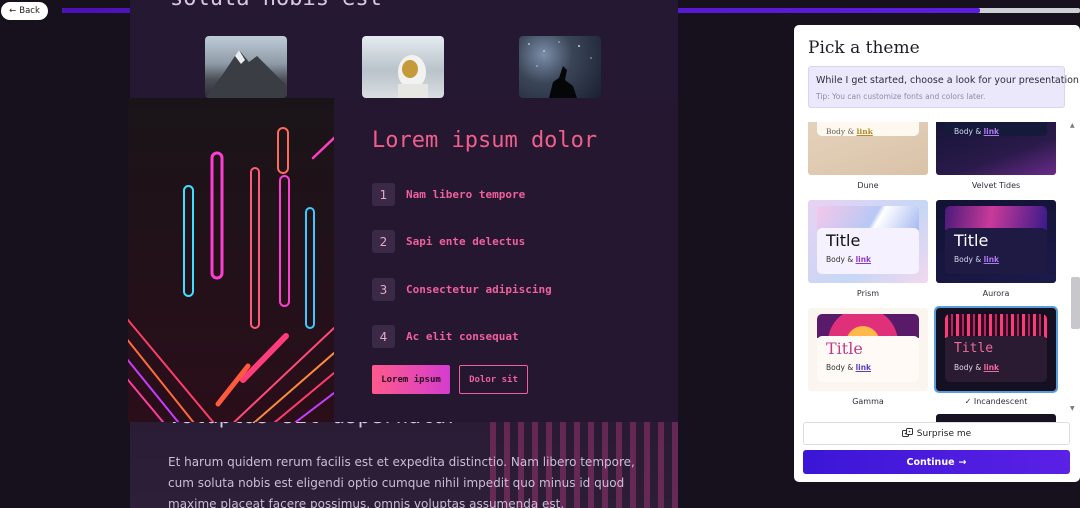  I want to click on arrow-left-icon: ←, so click(13, 11).